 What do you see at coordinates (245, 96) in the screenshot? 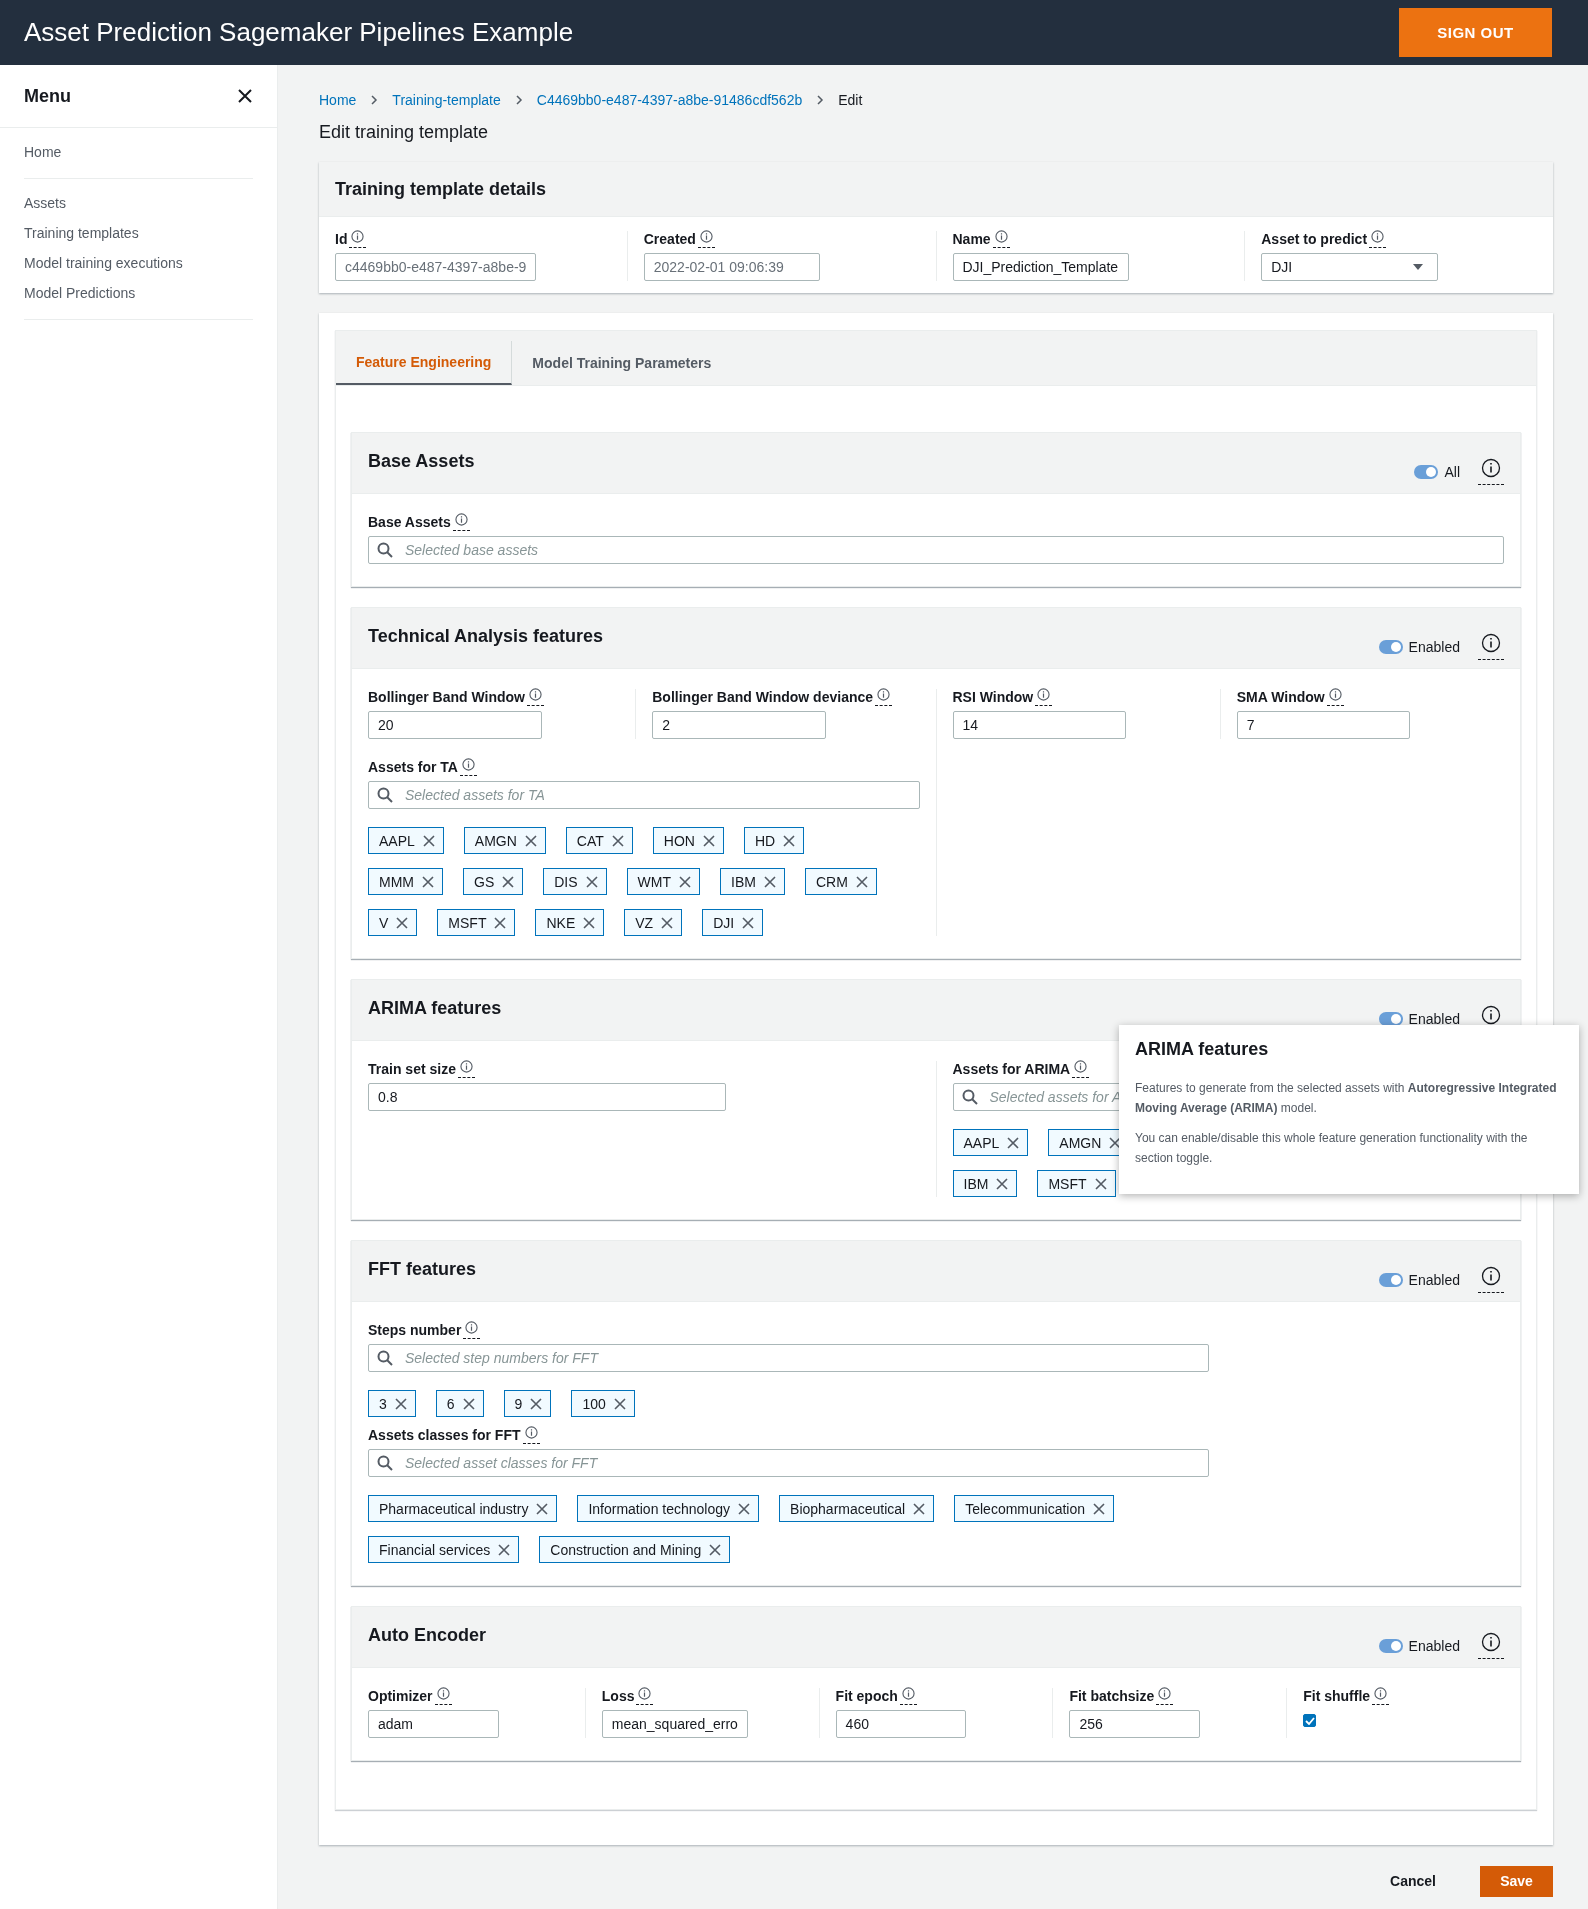
I see `close-icon` at bounding box center [245, 96].